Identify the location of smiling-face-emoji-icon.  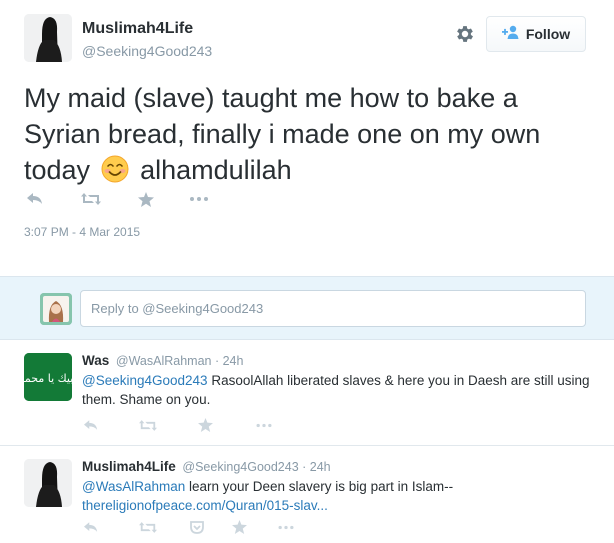
(115, 169).